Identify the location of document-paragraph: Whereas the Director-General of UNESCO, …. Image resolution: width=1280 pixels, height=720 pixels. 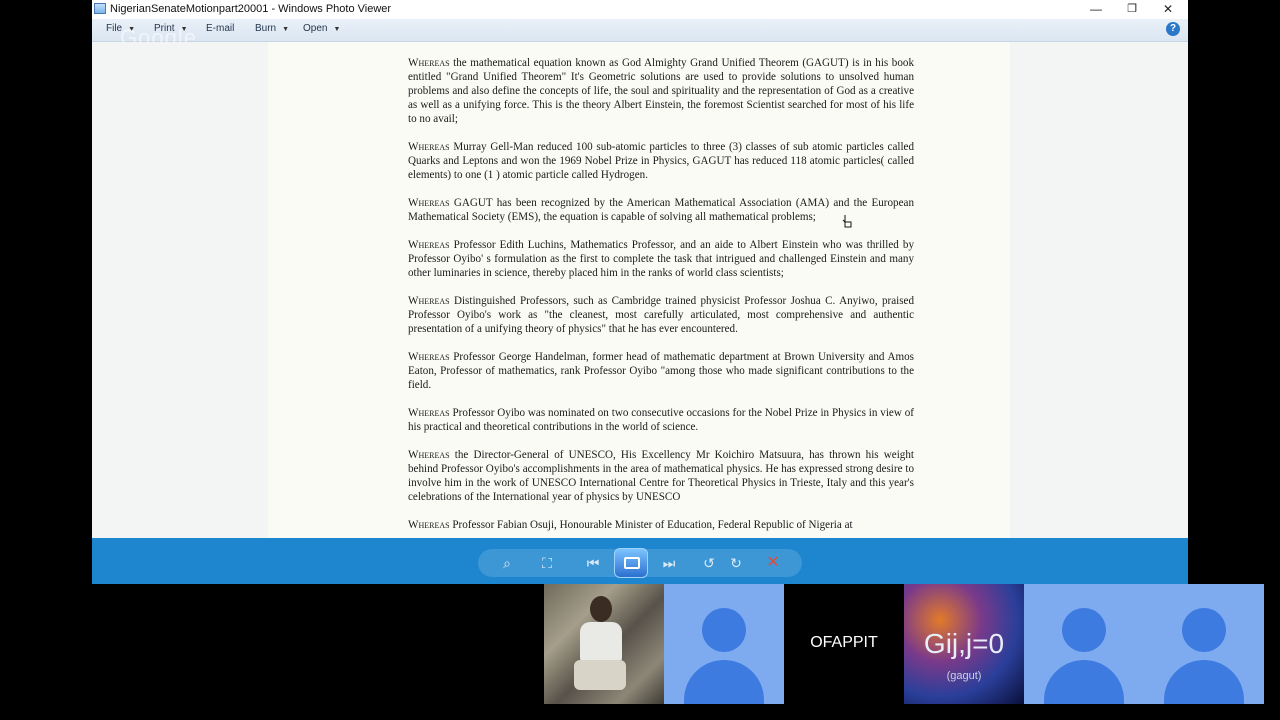
(661, 476).